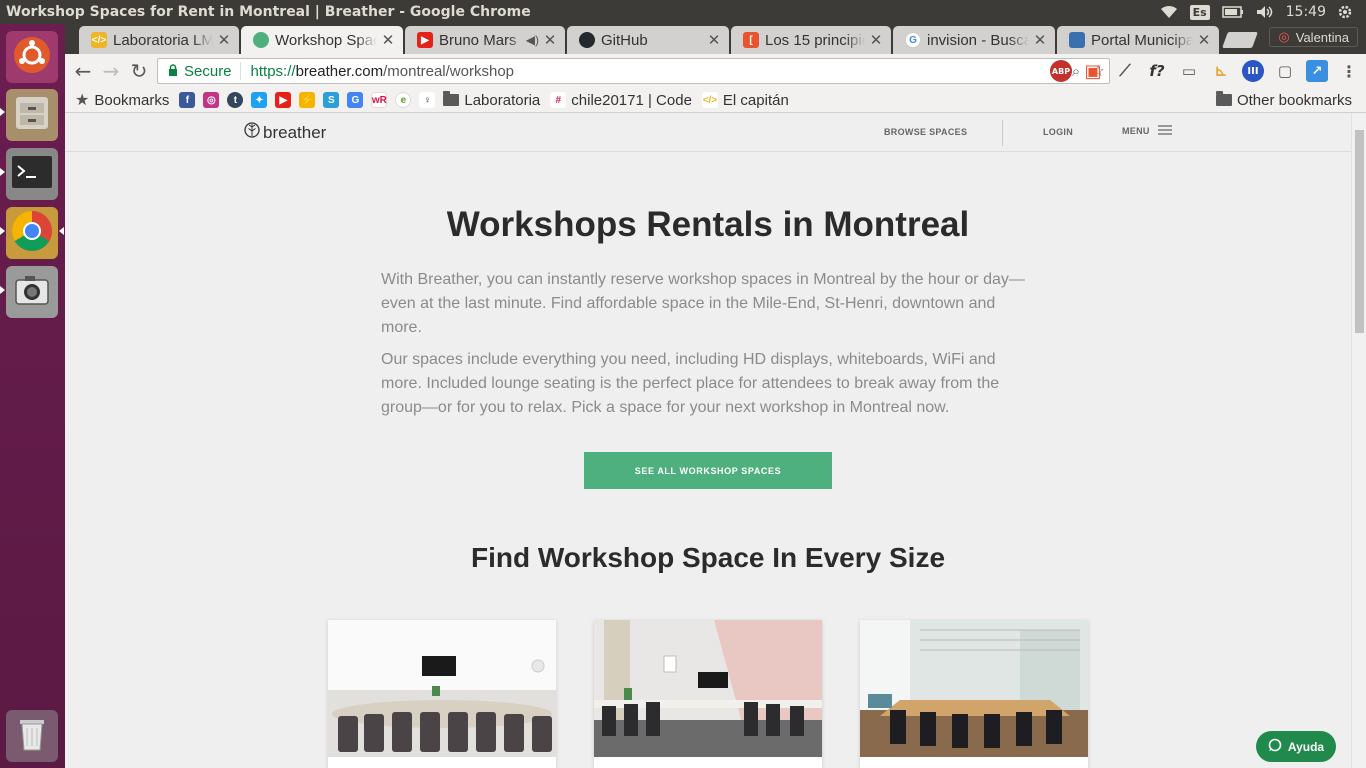 This screenshot has height=768, width=1366. Describe the element at coordinates (708, 132) in the screenshot. I see `site-header: breather BROWSE SPACES LOGIN MENU` at that location.